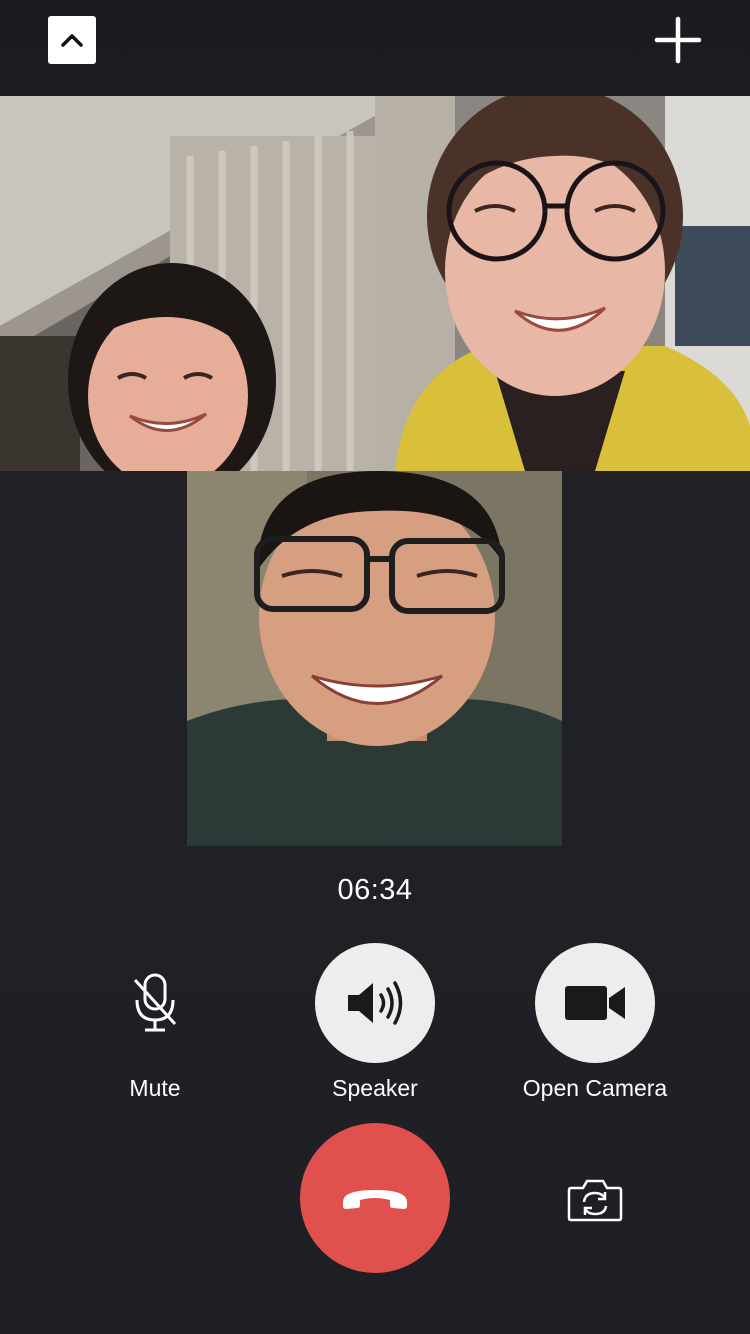 This screenshot has width=750, height=1334. I want to click on call-timer: 06:34, so click(375, 890).